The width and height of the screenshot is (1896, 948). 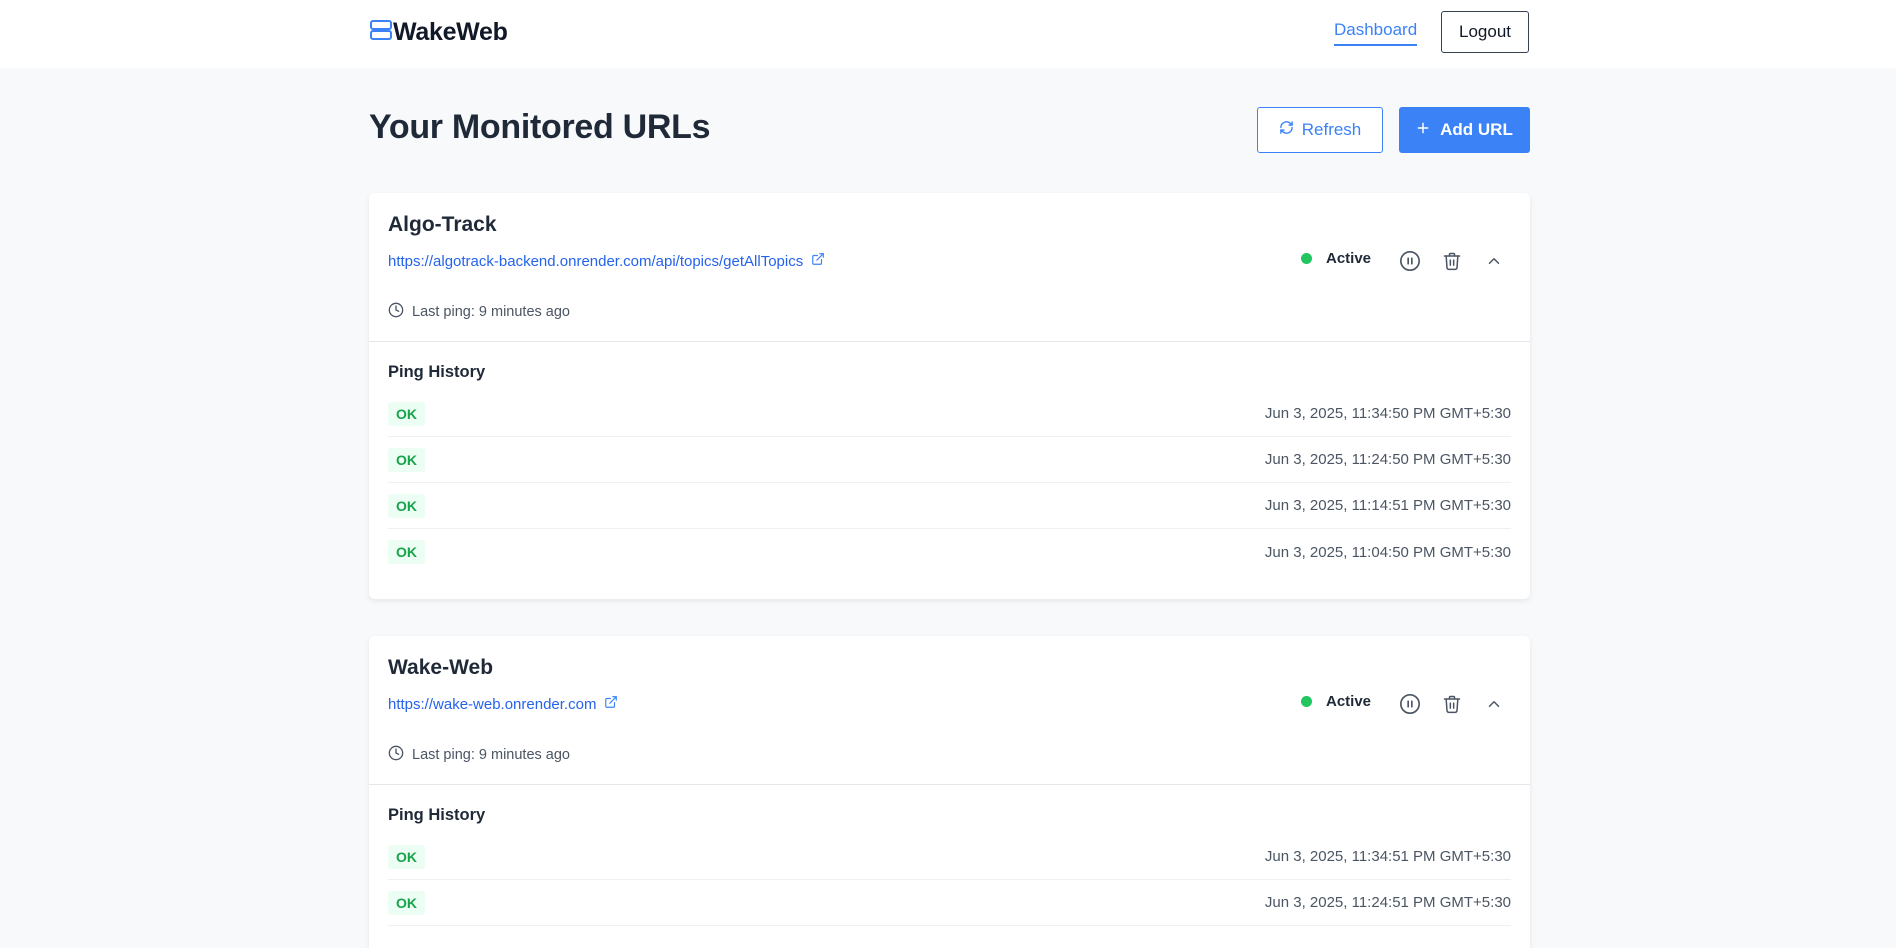 I want to click on brand-logo: WakeWeb, so click(x=438, y=32).